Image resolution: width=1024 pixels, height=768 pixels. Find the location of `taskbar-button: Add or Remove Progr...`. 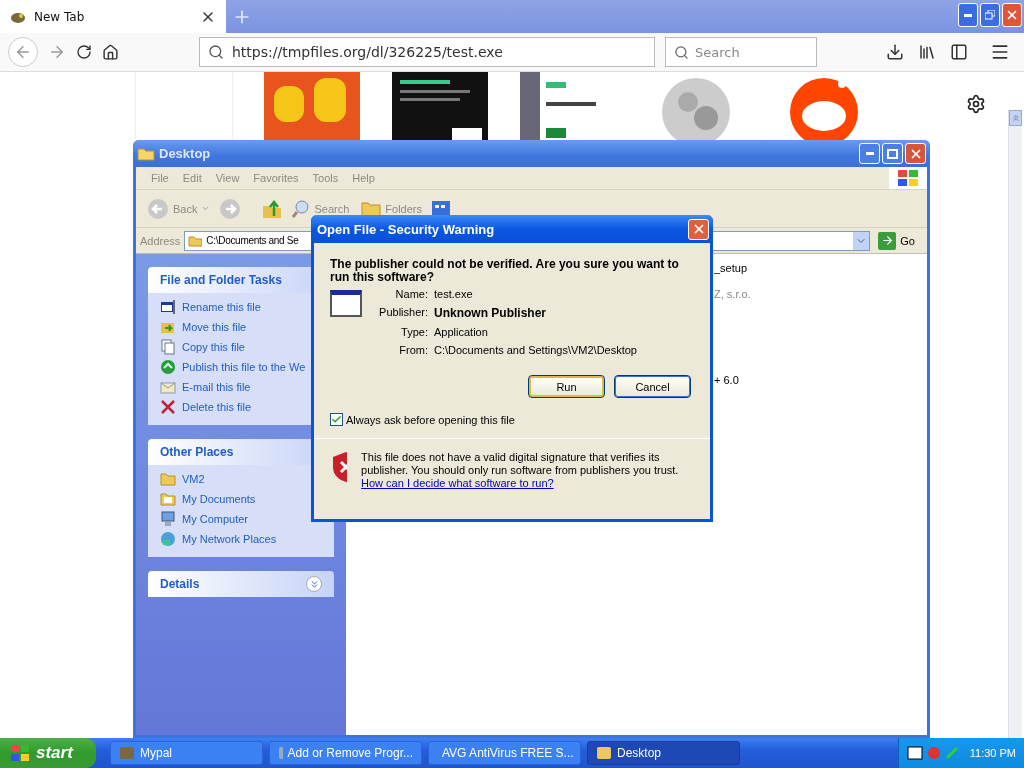

taskbar-button: Add or Remove Progr... is located at coordinates (345, 753).